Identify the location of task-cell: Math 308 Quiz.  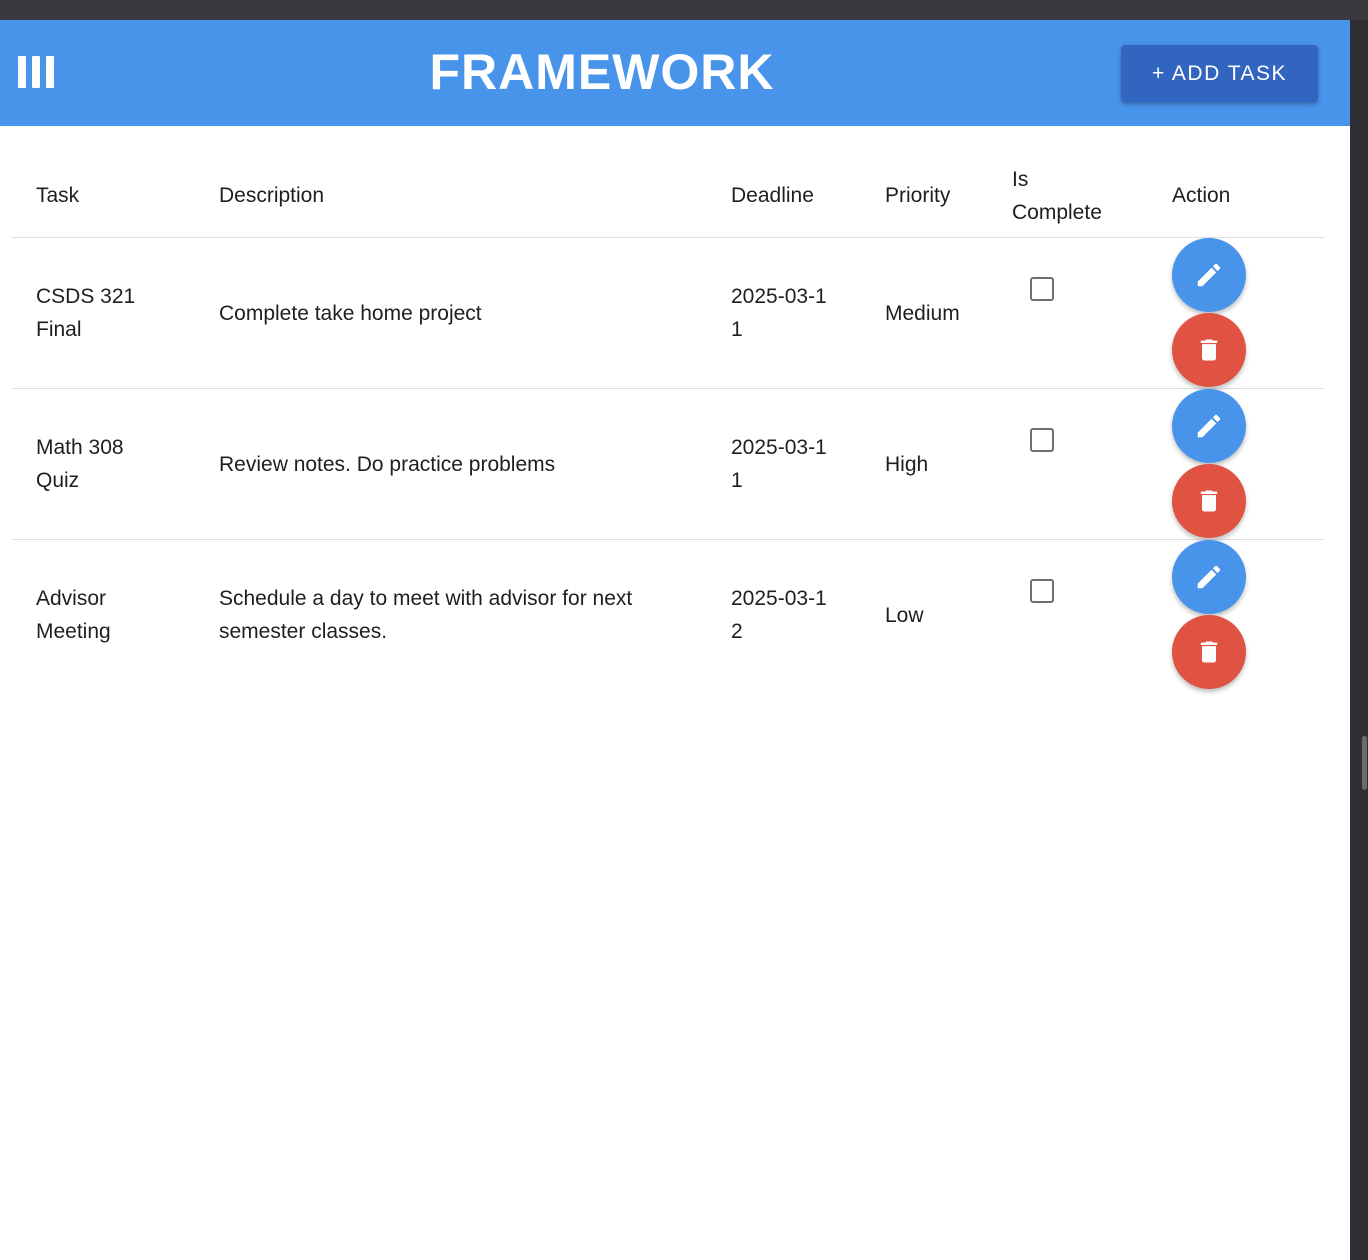
(115, 464).